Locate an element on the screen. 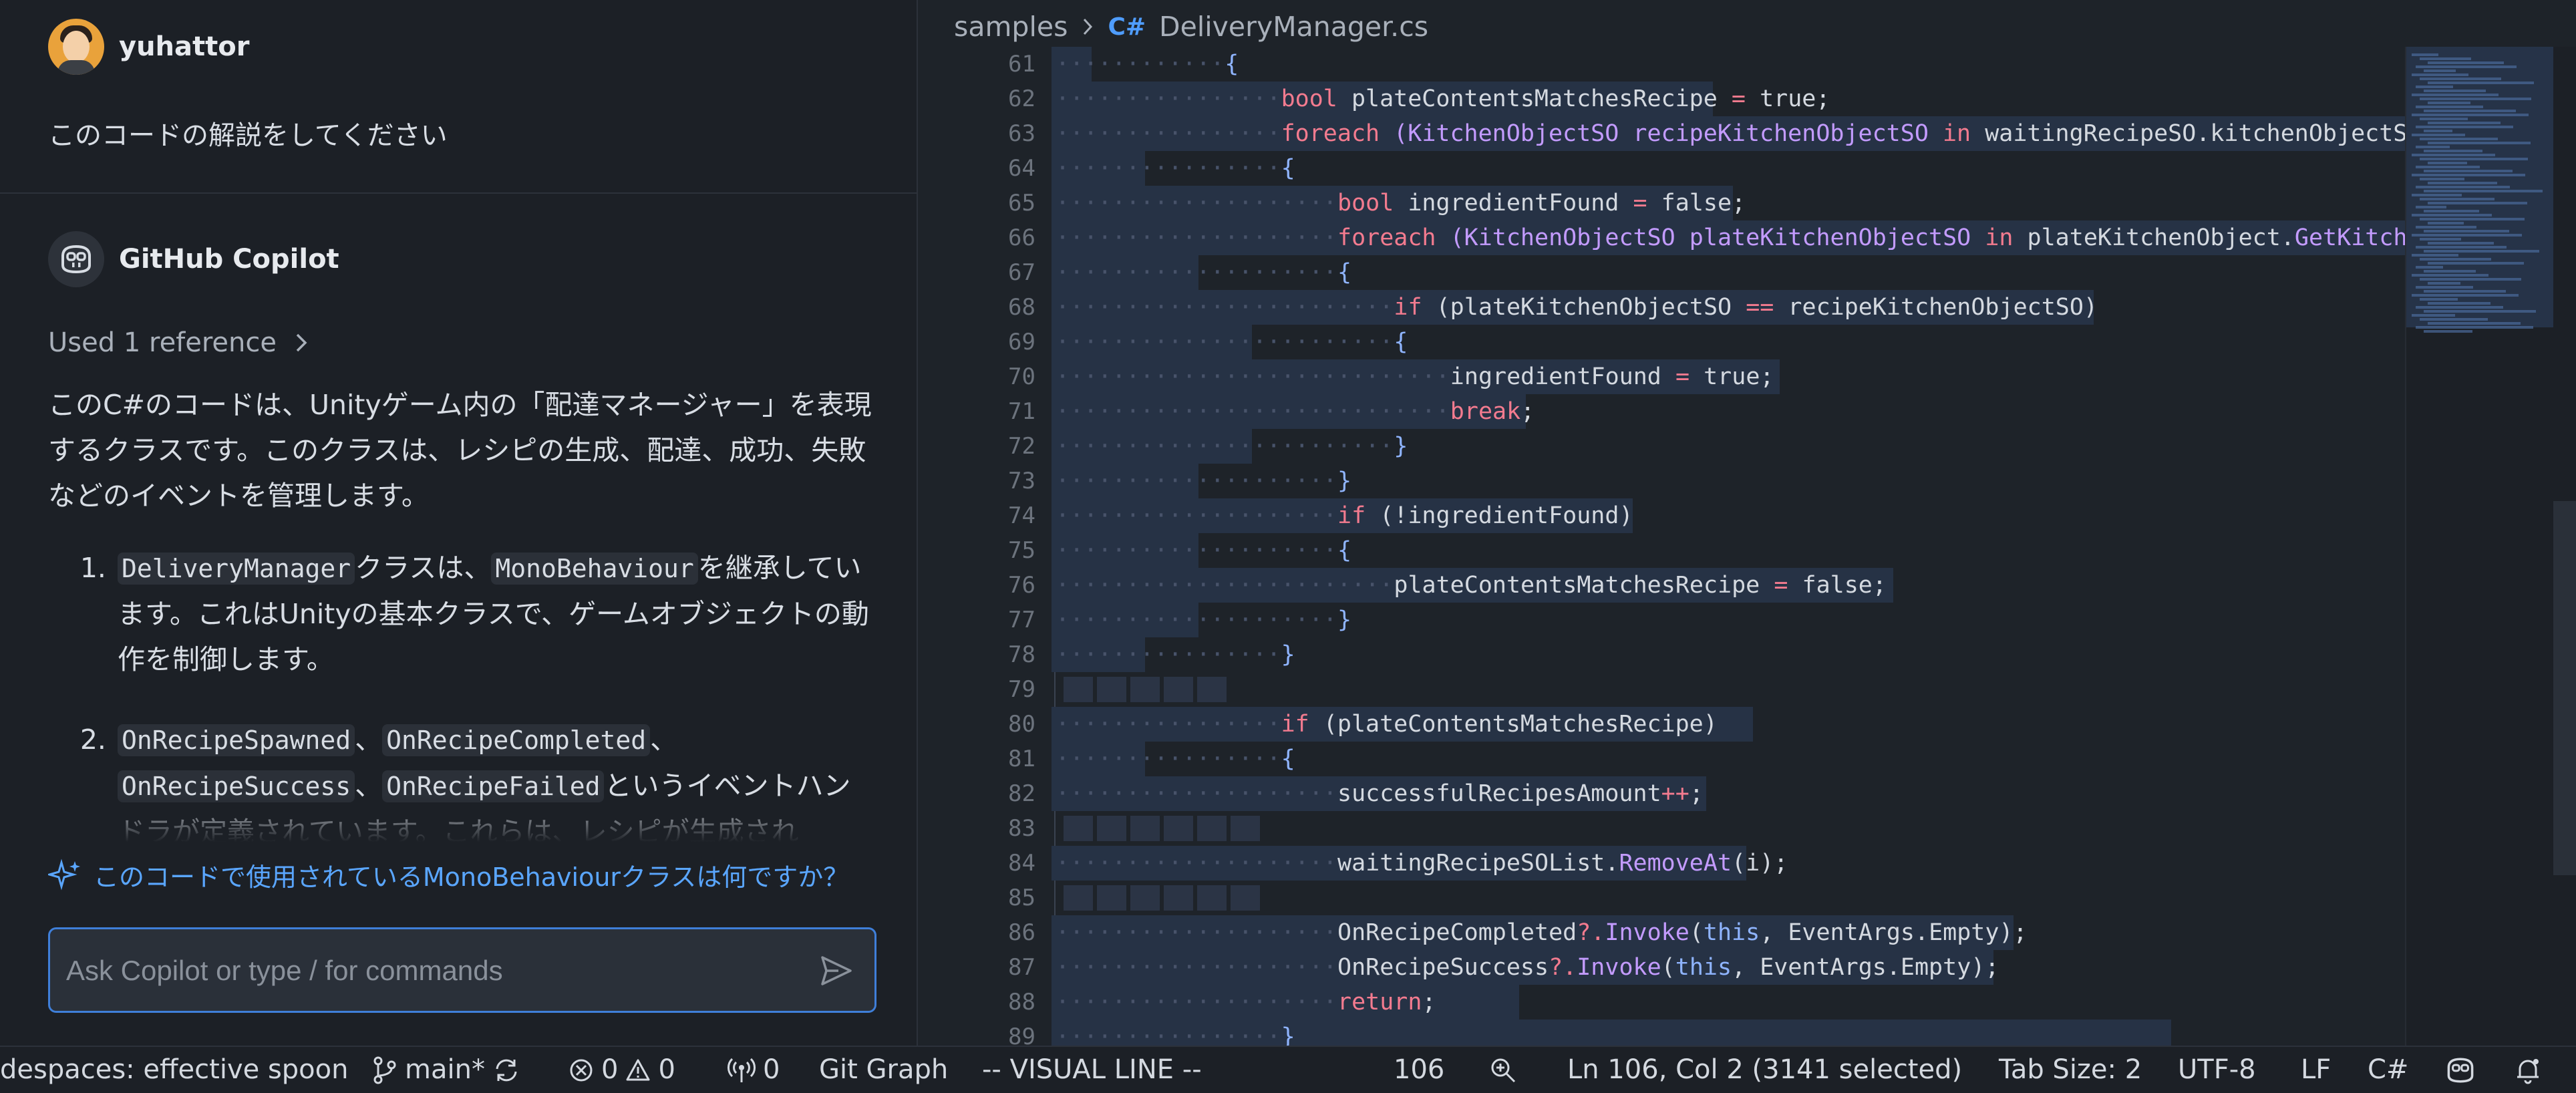 This screenshot has width=2576, height=1093. minimap is located at coordinates (2490, 546).